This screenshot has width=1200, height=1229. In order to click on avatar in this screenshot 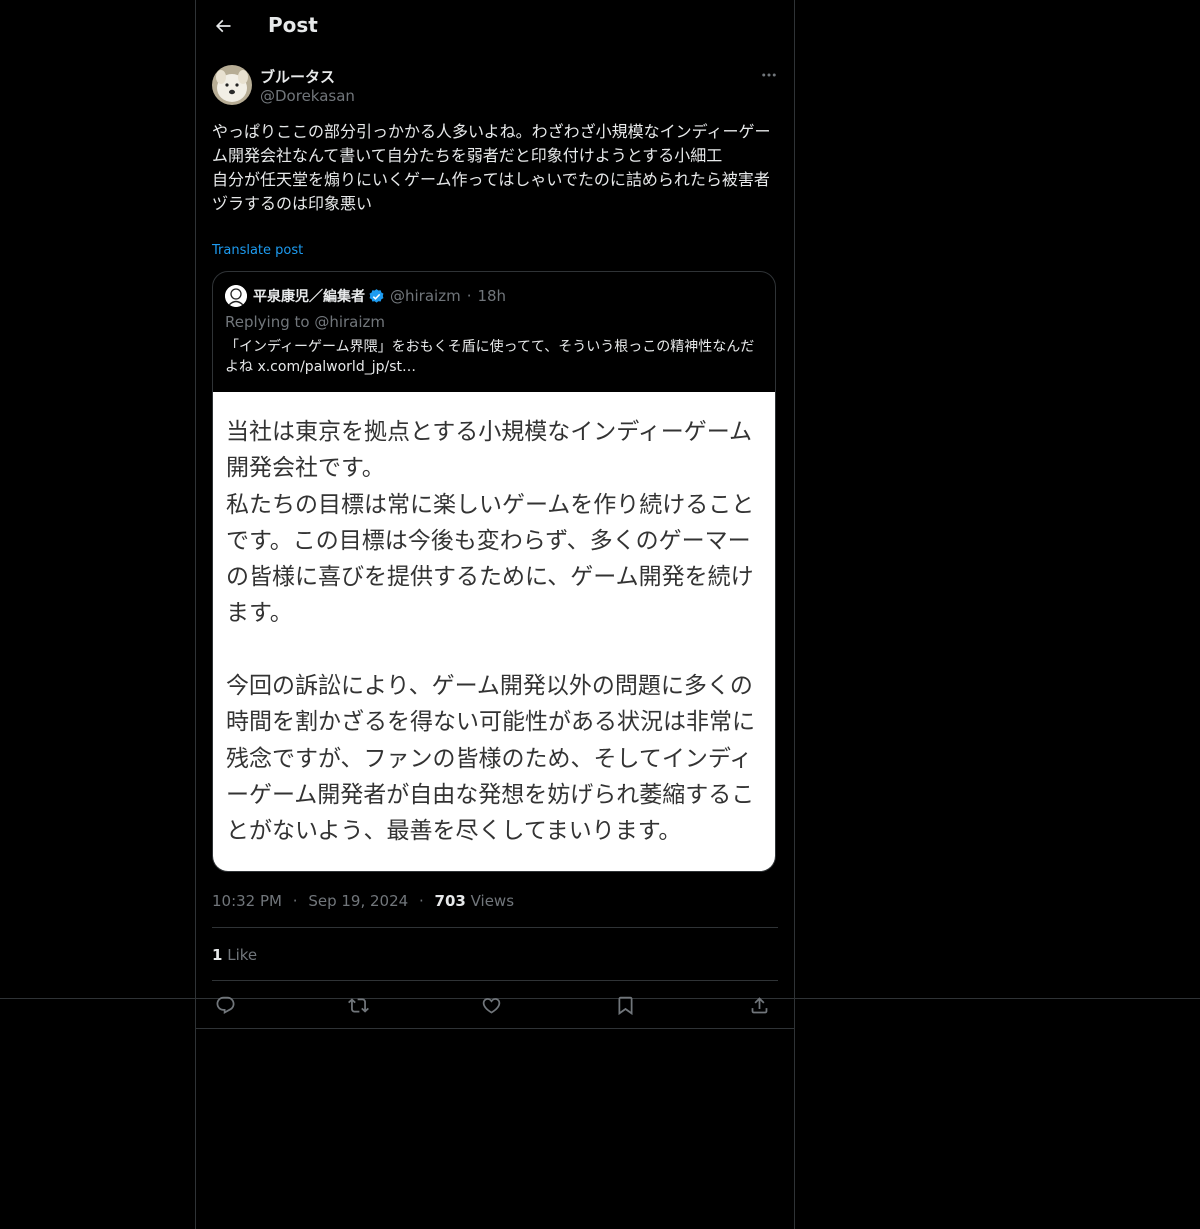, I will do `click(232, 85)`.